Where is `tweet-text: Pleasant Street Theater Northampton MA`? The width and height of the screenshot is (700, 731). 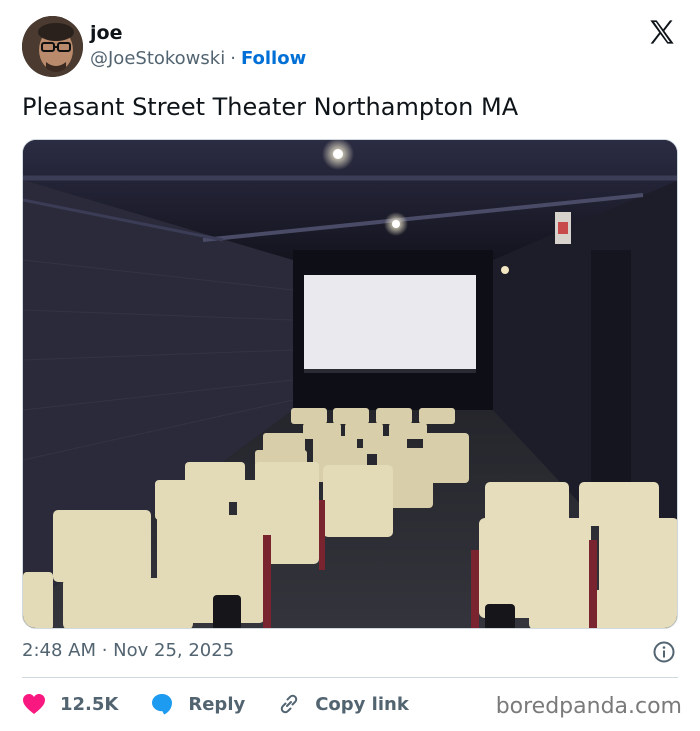 tweet-text: Pleasant Street Theater Northampton MA is located at coordinates (270, 107).